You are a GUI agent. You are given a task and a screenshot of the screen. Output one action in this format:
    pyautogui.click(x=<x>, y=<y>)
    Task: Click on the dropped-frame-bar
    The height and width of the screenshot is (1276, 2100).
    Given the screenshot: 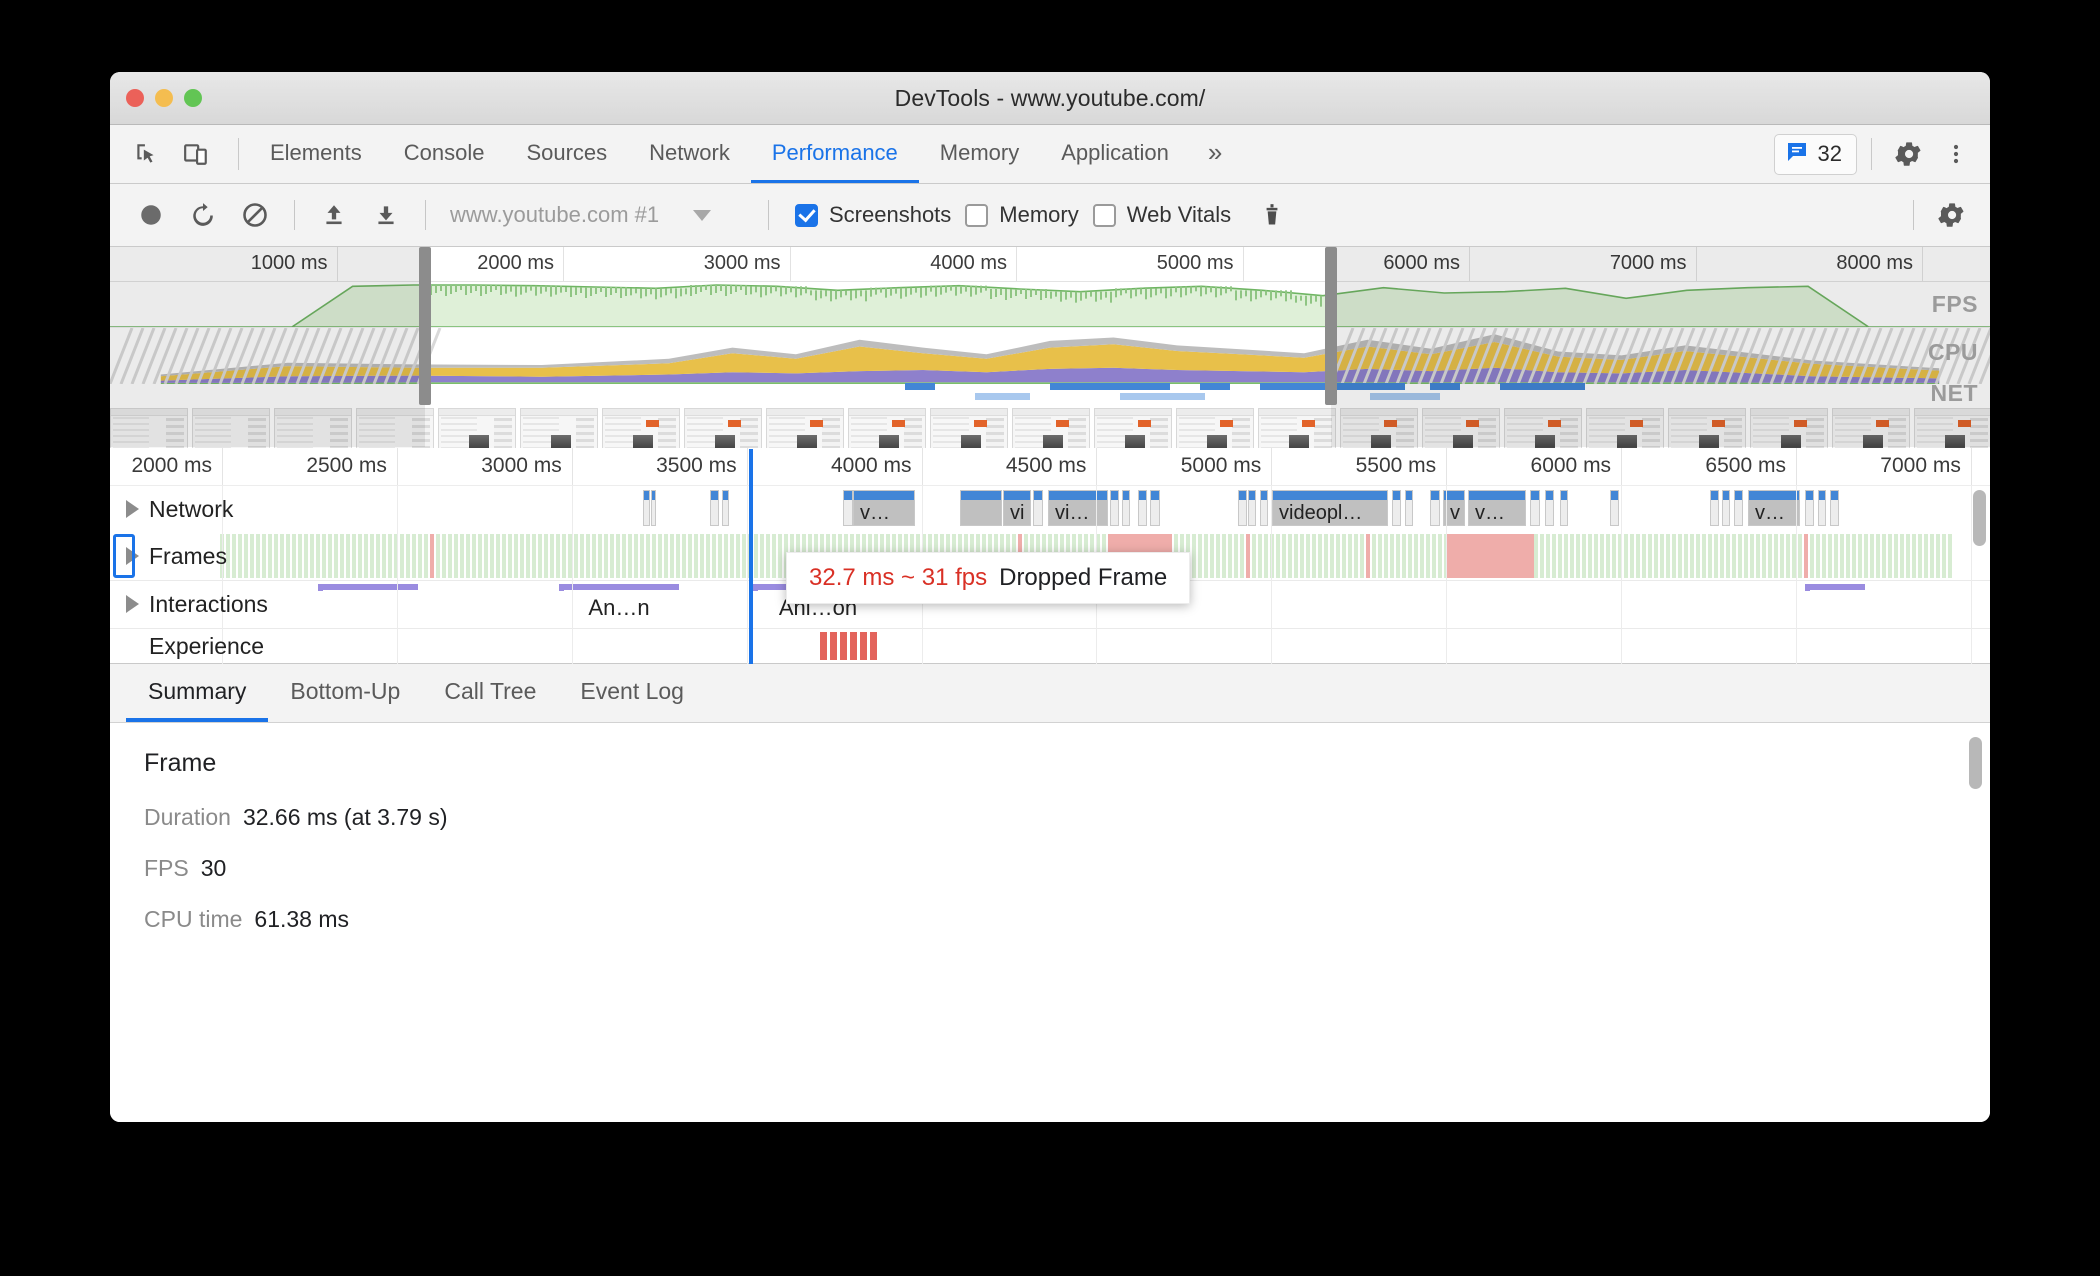 What is the action you would take?
    pyautogui.click(x=1368, y=556)
    